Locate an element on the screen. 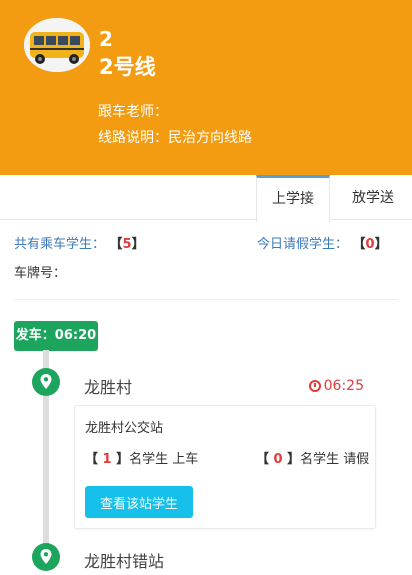 This screenshot has width=412, height=575. route-description-value: 民治方向线路 is located at coordinates (210, 138).